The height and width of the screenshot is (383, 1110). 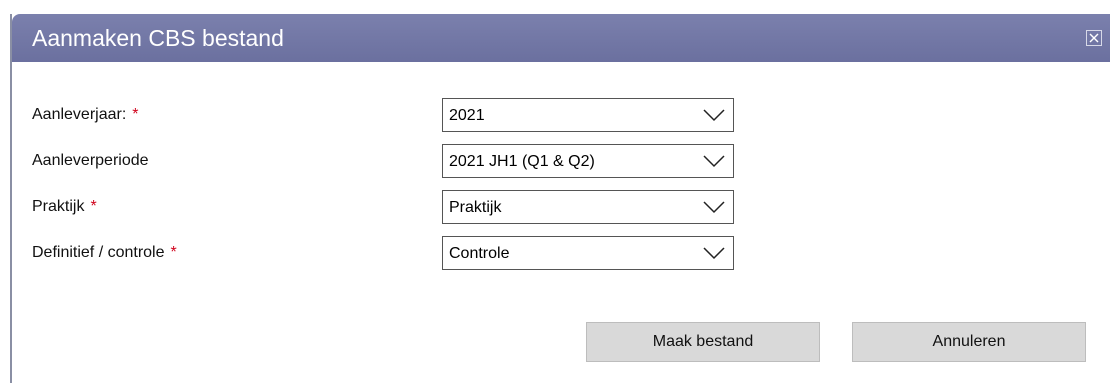 What do you see at coordinates (703, 342) in the screenshot?
I see `create-file-button: Maak bestand` at bounding box center [703, 342].